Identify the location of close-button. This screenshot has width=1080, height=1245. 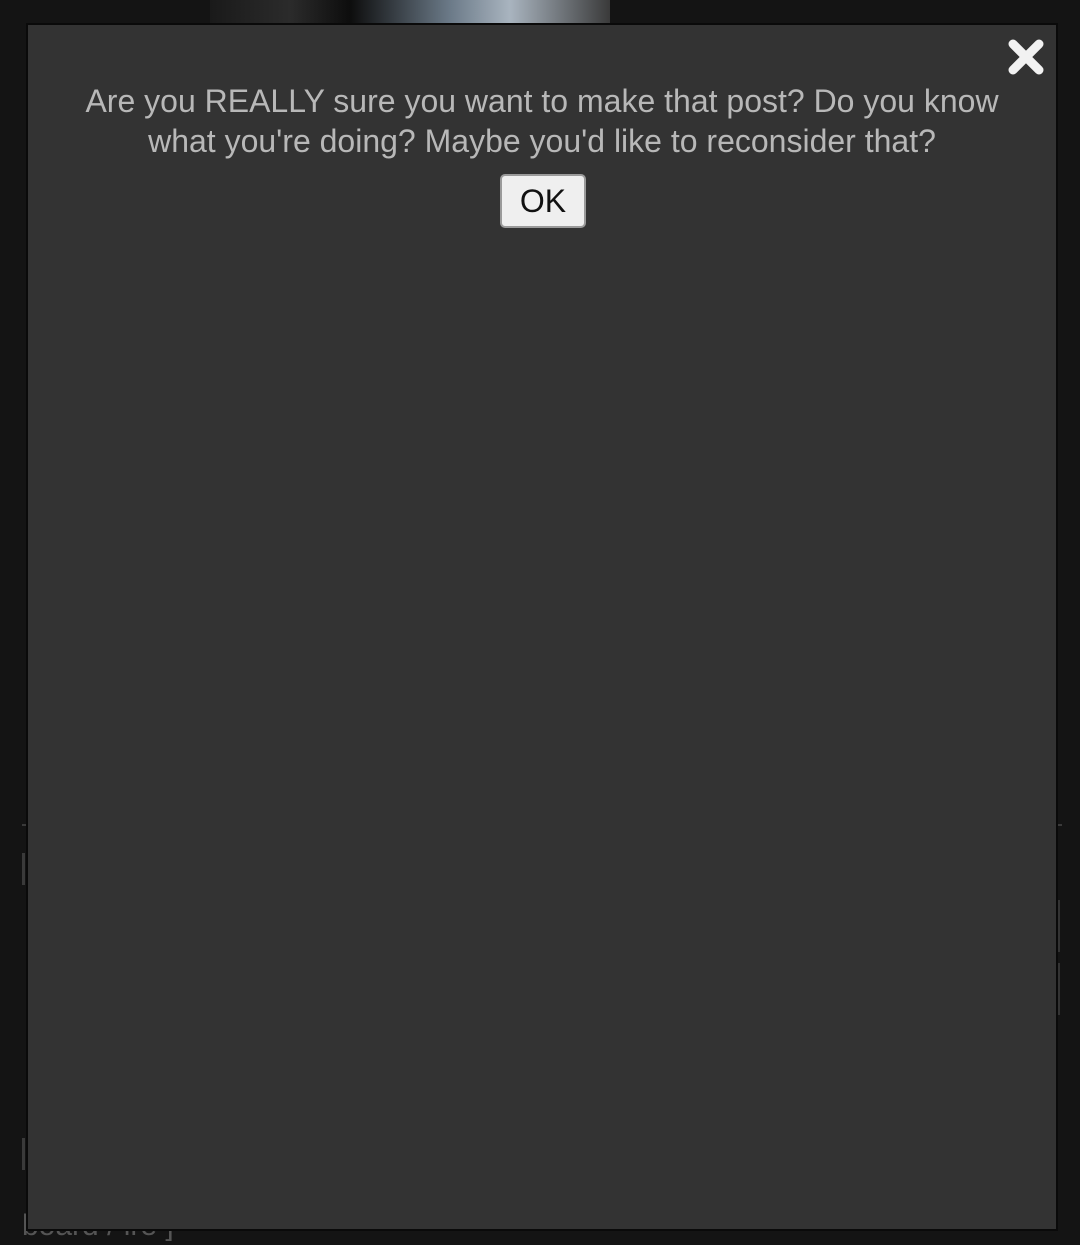
(1026, 57).